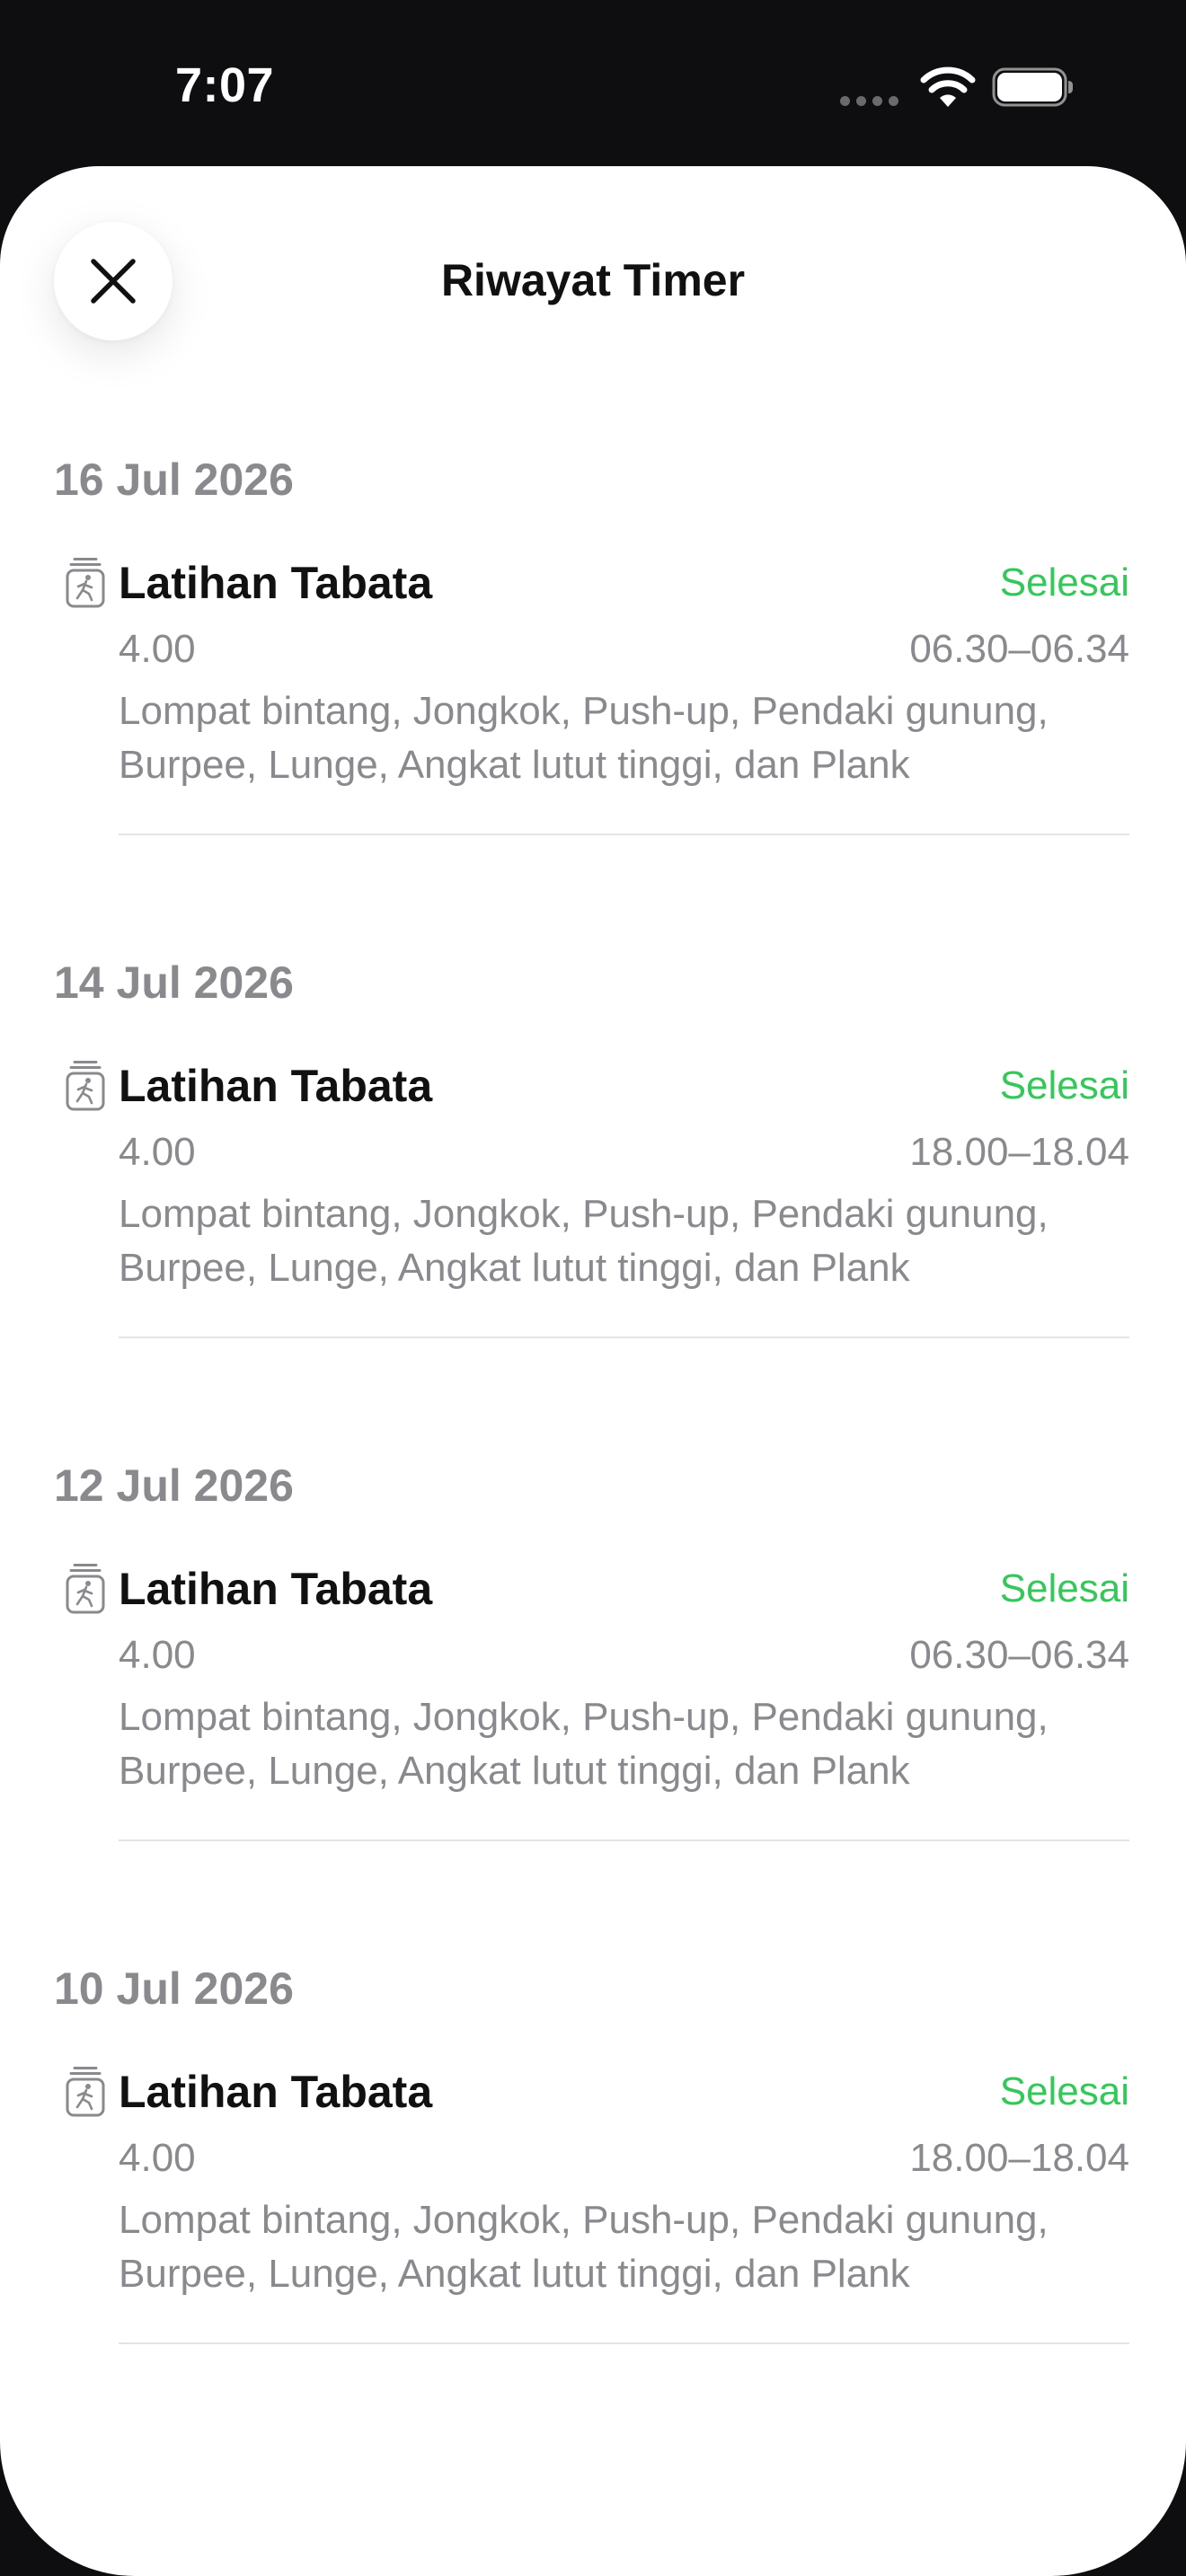  I want to click on battery-icon, so click(1032, 87).